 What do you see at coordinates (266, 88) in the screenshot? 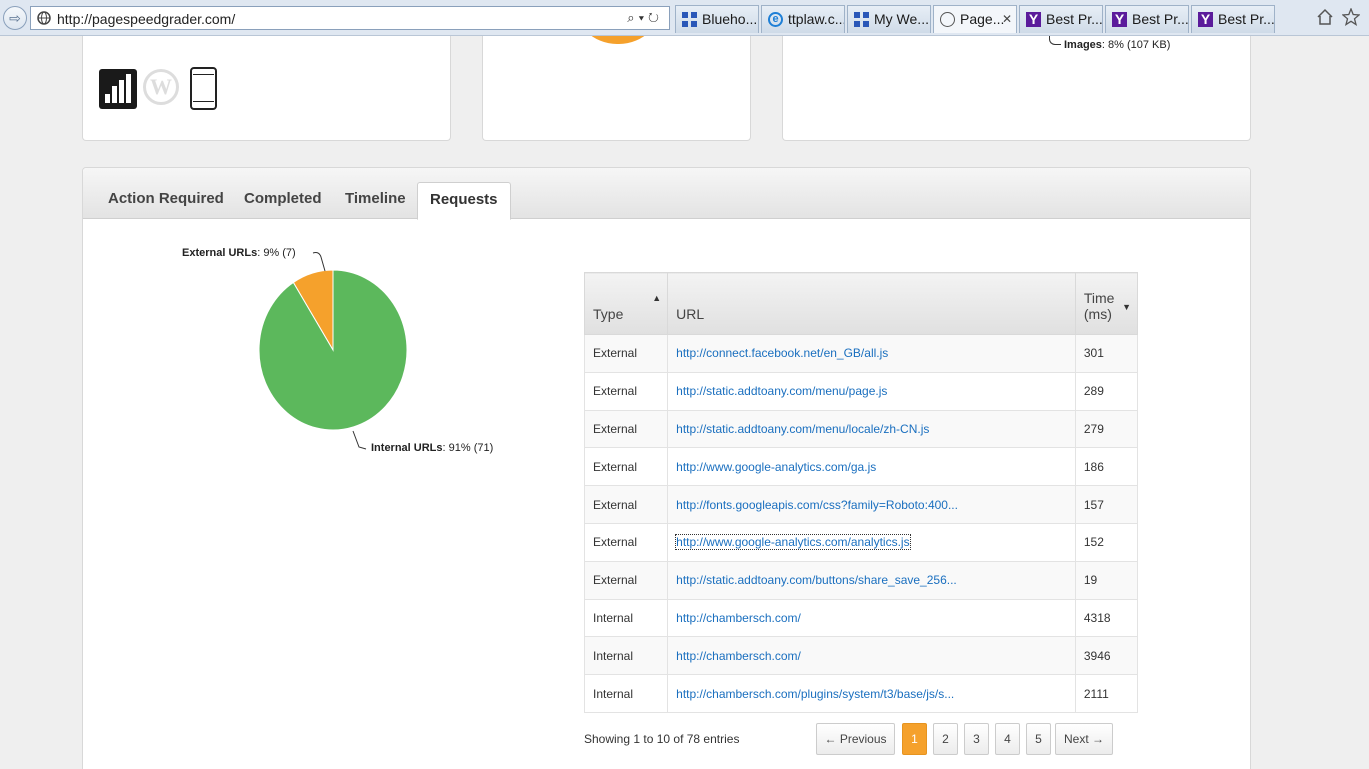
I see `platform-card: W` at bounding box center [266, 88].